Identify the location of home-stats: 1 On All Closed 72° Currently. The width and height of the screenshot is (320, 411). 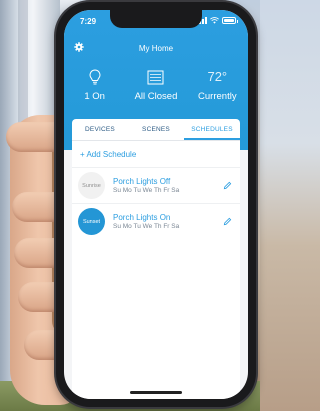
(156, 85).